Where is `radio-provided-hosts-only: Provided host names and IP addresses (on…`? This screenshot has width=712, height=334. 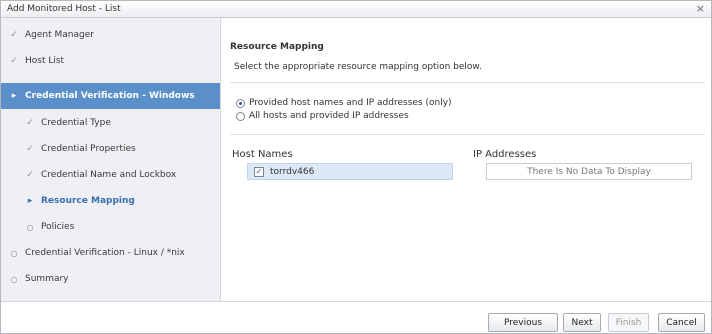 radio-provided-hosts-only: Provided host names and IP addresses (on… is located at coordinates (344, 103).